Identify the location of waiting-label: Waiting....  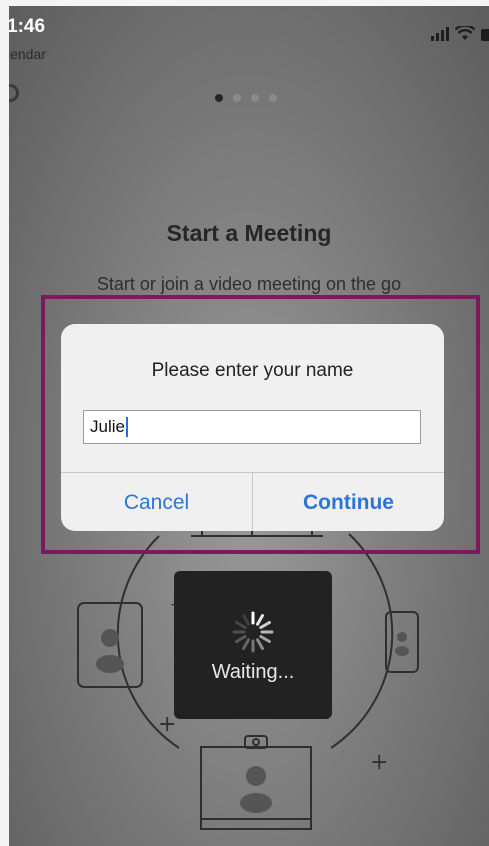
(253, 672).